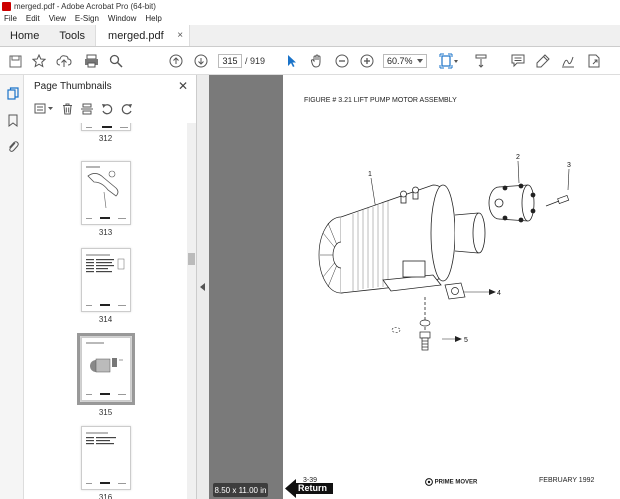 Image resolution: width=620 pixels, height=499 pixels. What do you see at coordinates (105, 232) in the screenshot?
I see `thumbnail-label: 313` at bounding box center [105, 232].